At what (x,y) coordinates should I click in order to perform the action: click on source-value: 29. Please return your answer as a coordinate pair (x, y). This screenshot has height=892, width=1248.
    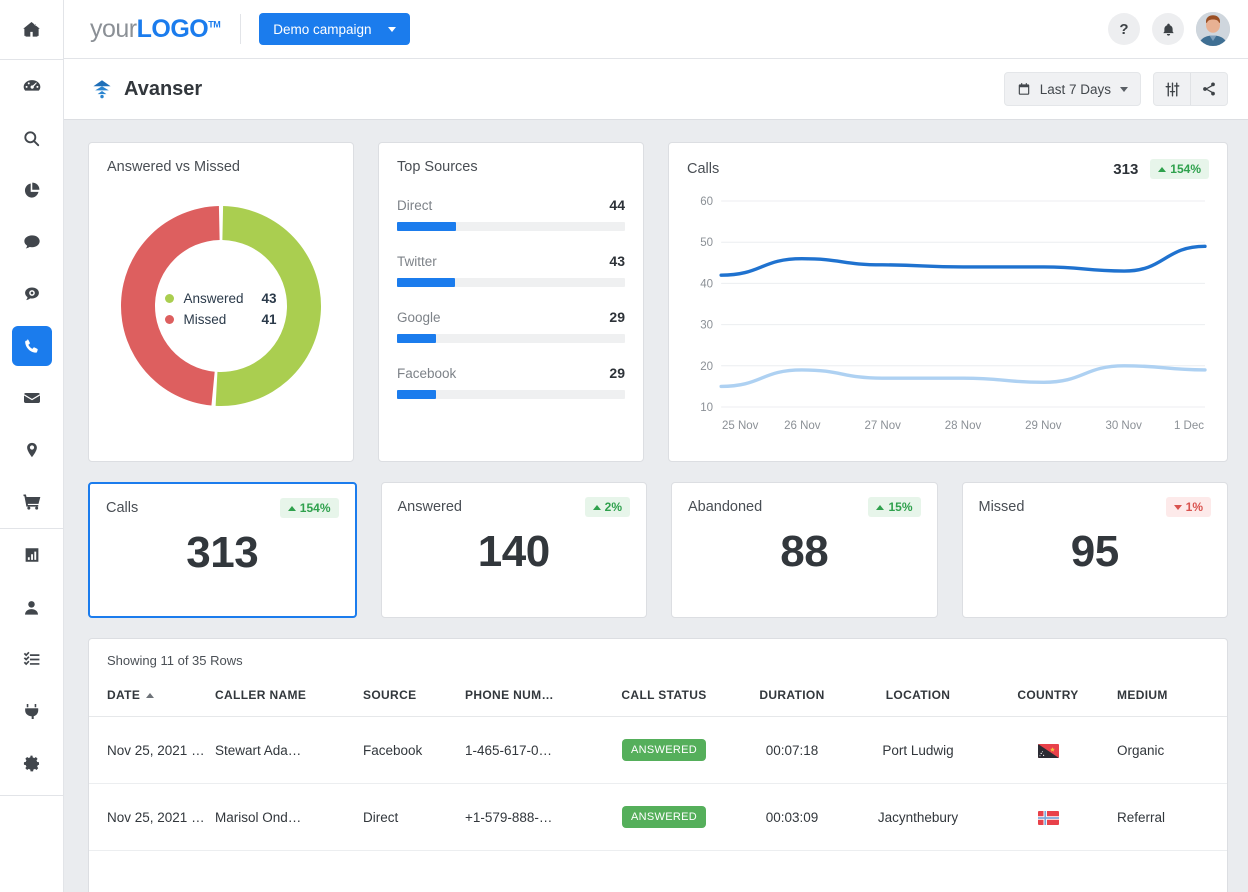
    Looking at the image, I should click on (617, 373).